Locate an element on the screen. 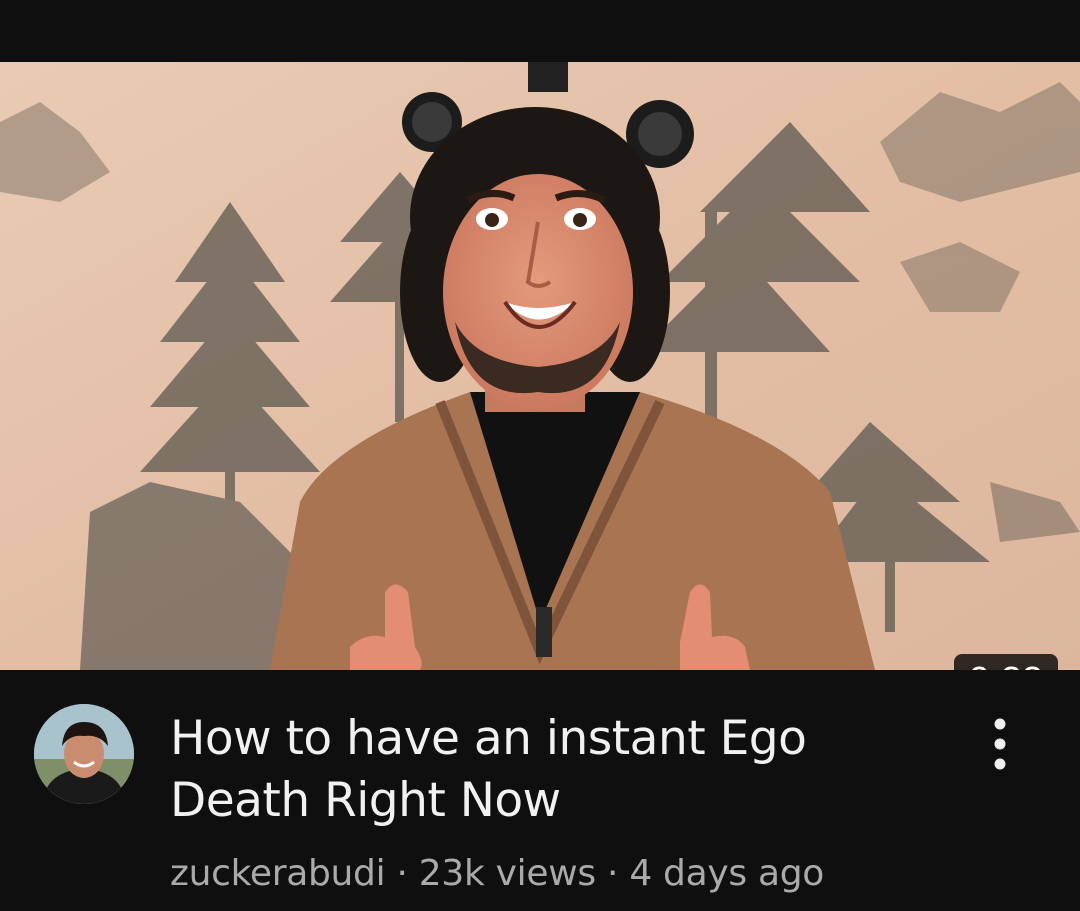 Image resolution: width=1080 pixels, height=911 pixels. channel-avatar is located at coordinates (84, 754).